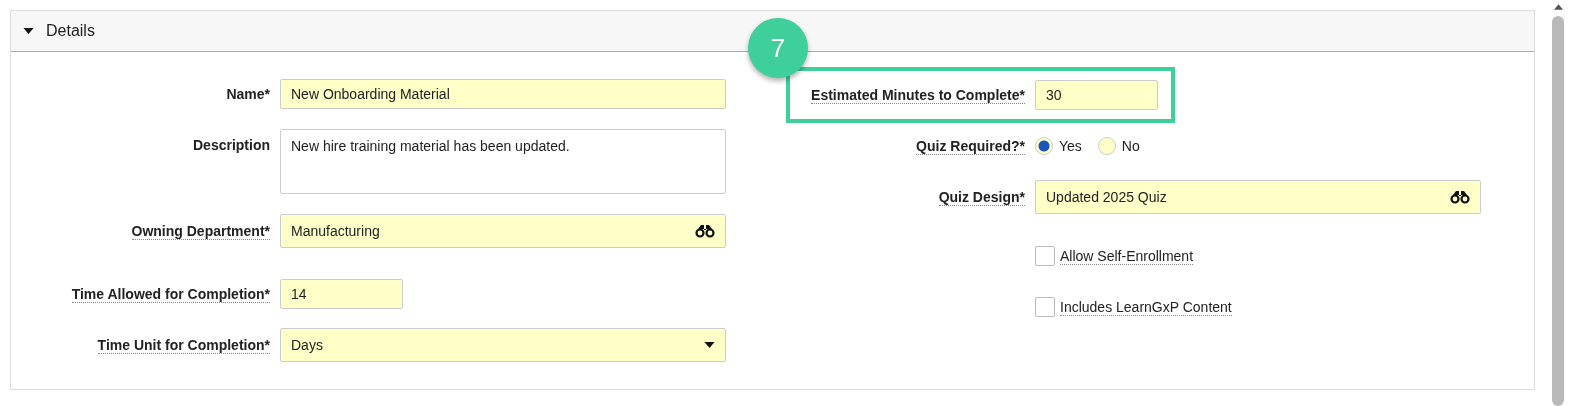 The height and width of the screenshot is (406, 1587). I want to click on field-label: Time Unit for Completion*, so click(183, 345).